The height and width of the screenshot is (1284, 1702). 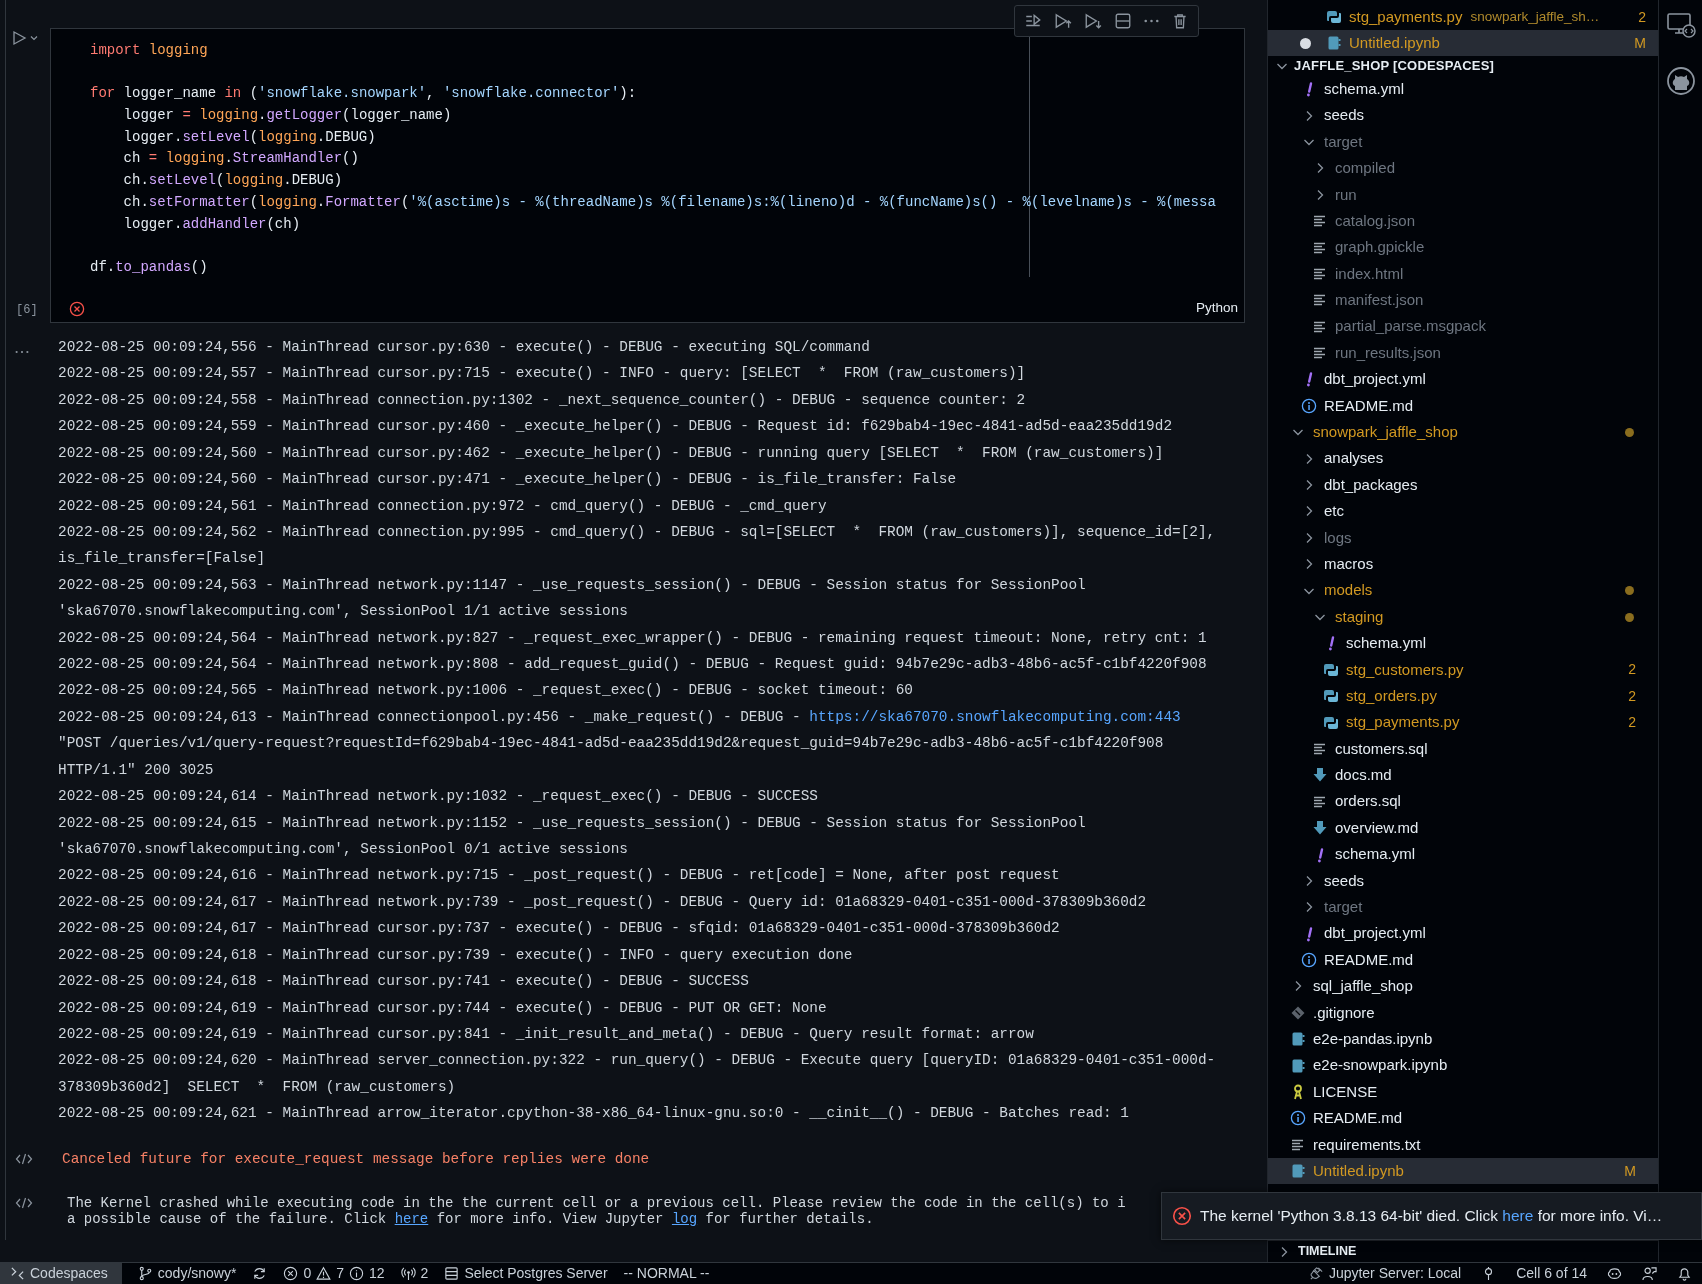 What do you see at coordinates (1385, 432) in the screenshot?
I see `file-name: snowpark_jaffle_shop` at bounding box center [1385, 432].